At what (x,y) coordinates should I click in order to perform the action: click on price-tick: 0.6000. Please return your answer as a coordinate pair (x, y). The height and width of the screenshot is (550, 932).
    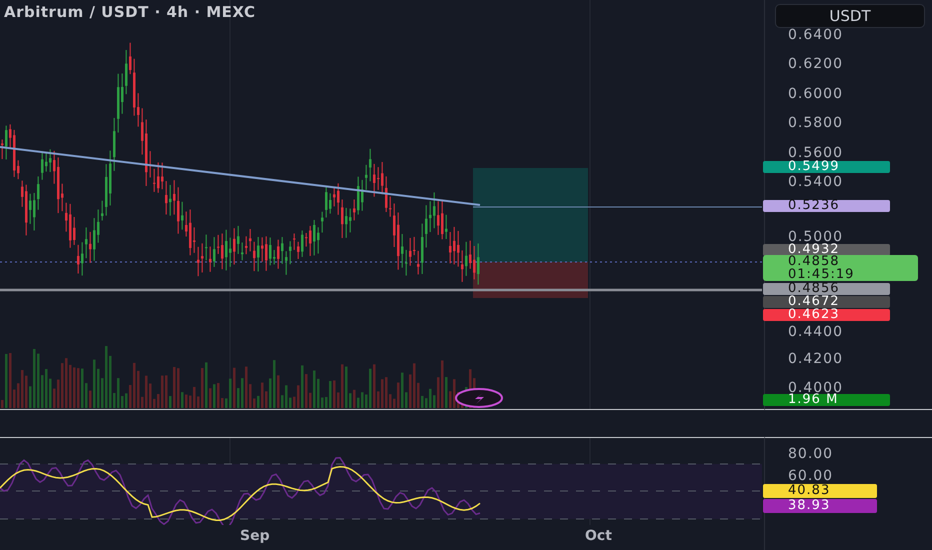
    Looking at the image, I should click on (815, 94).